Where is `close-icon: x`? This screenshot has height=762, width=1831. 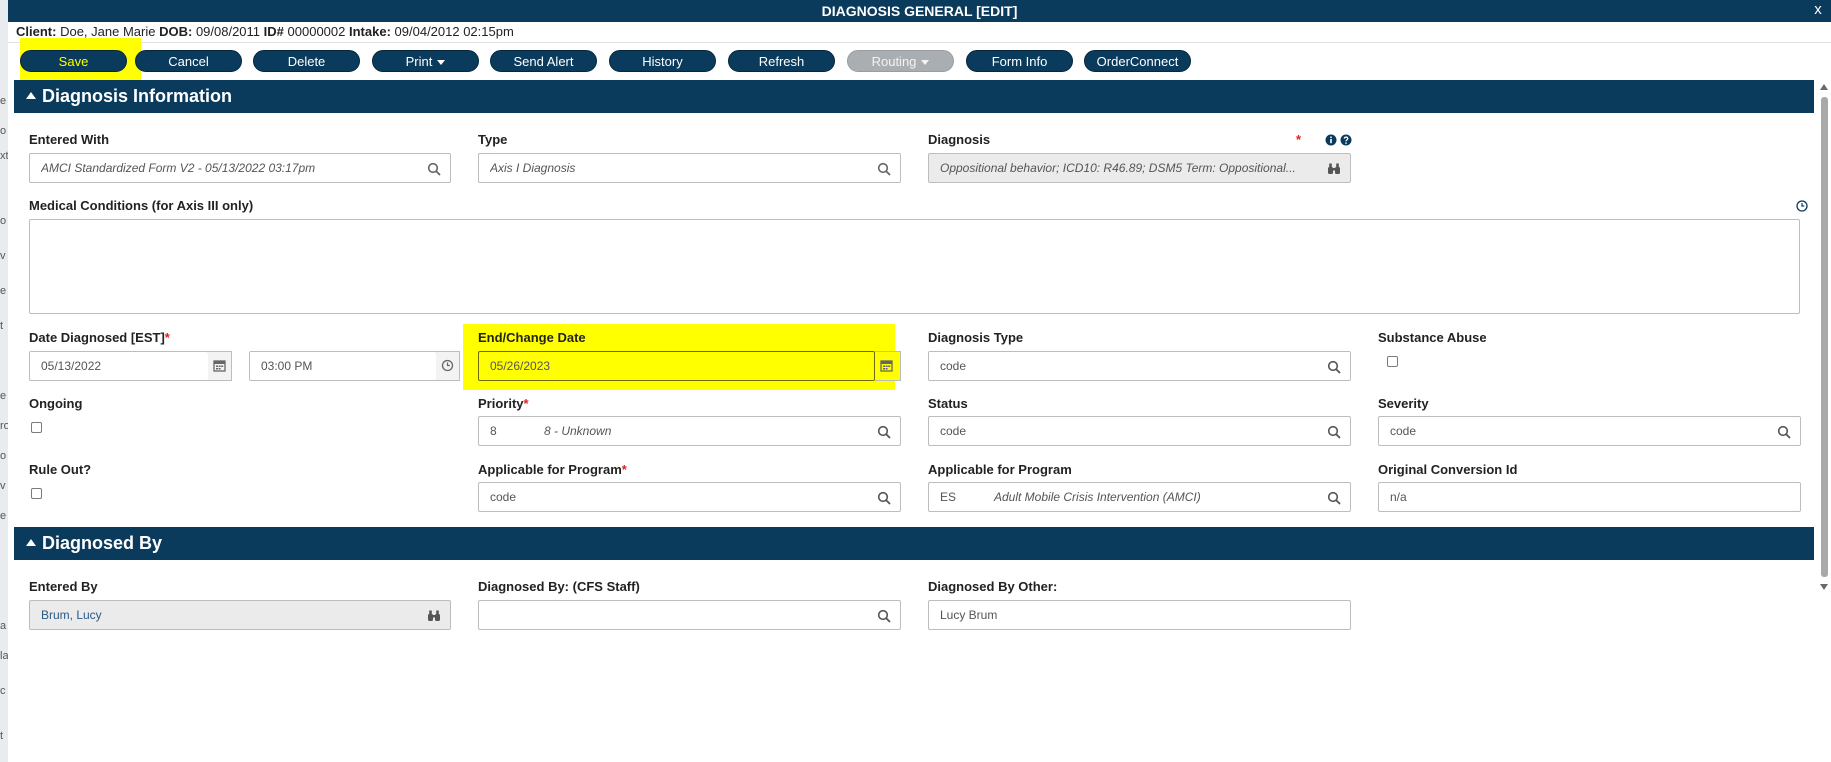 close-icon: x is located at coordinates (1818, 11).